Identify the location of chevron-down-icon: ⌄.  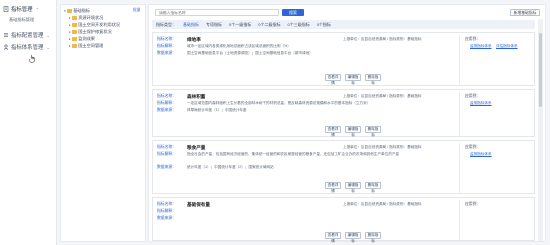
(48, 35).